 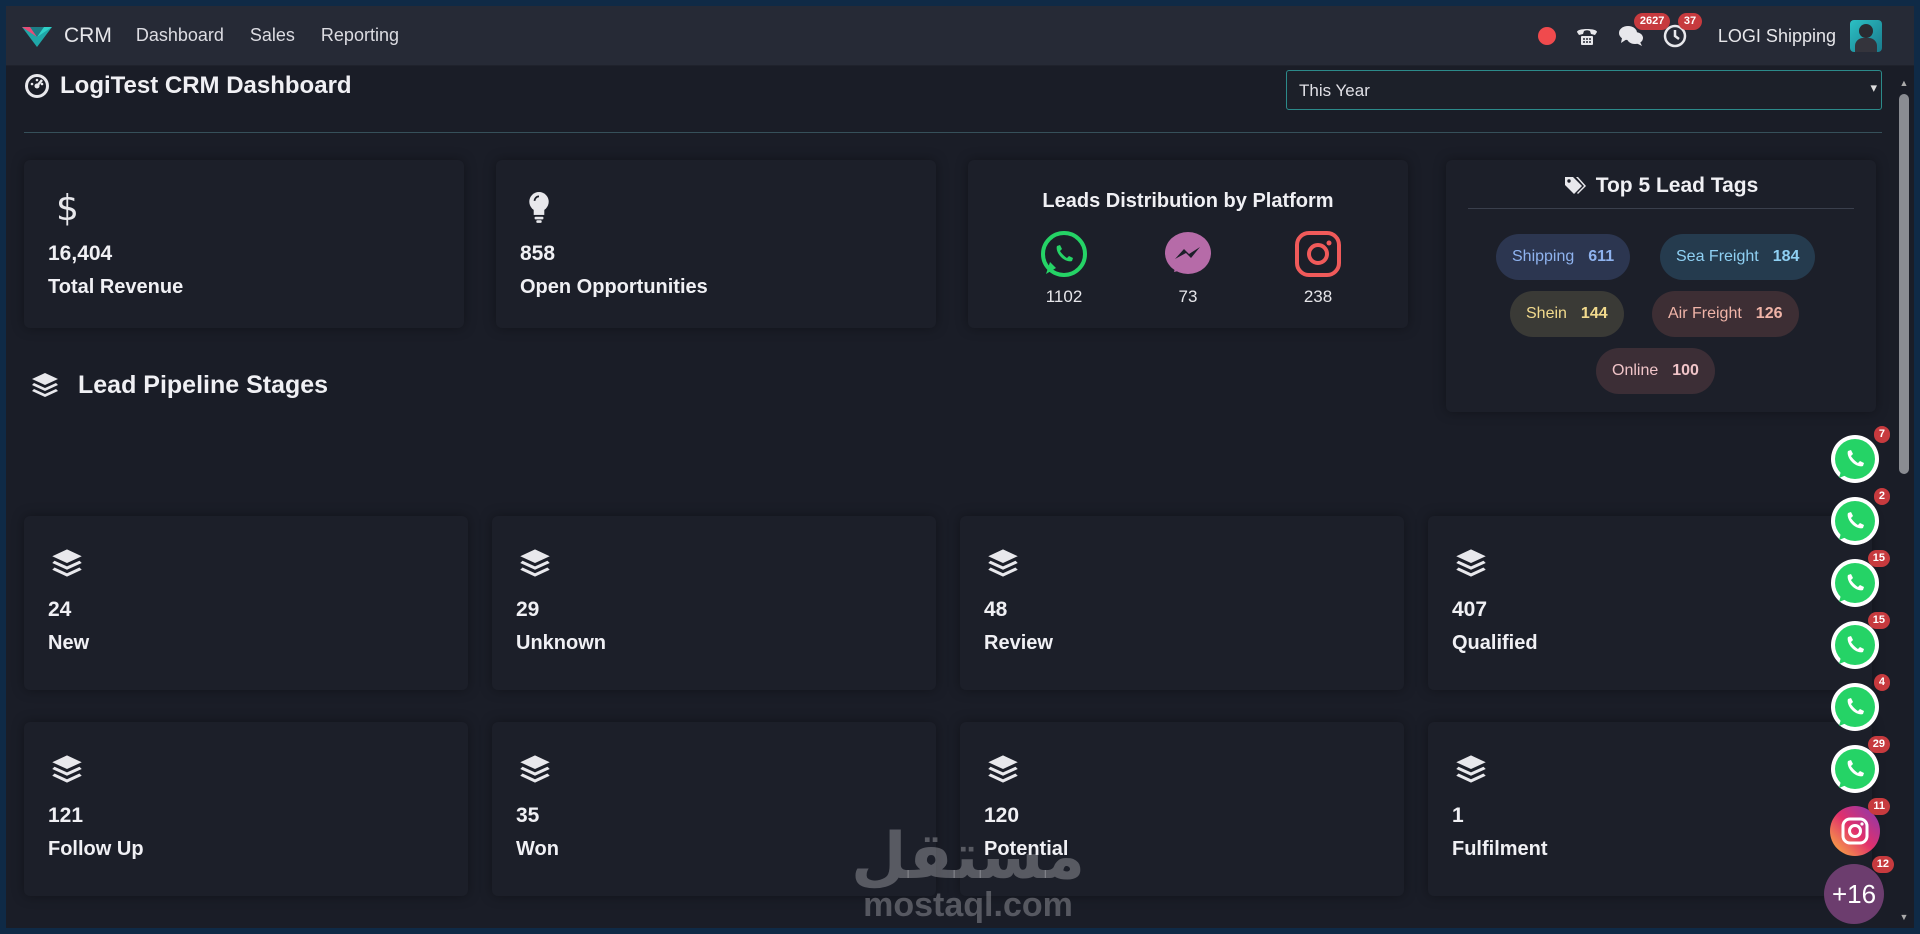 What do you see at coordinates (188, 86) in the screenshot?
I see `page-header: LogiTest CRM Dashboard` at bounding box center [188, 86].